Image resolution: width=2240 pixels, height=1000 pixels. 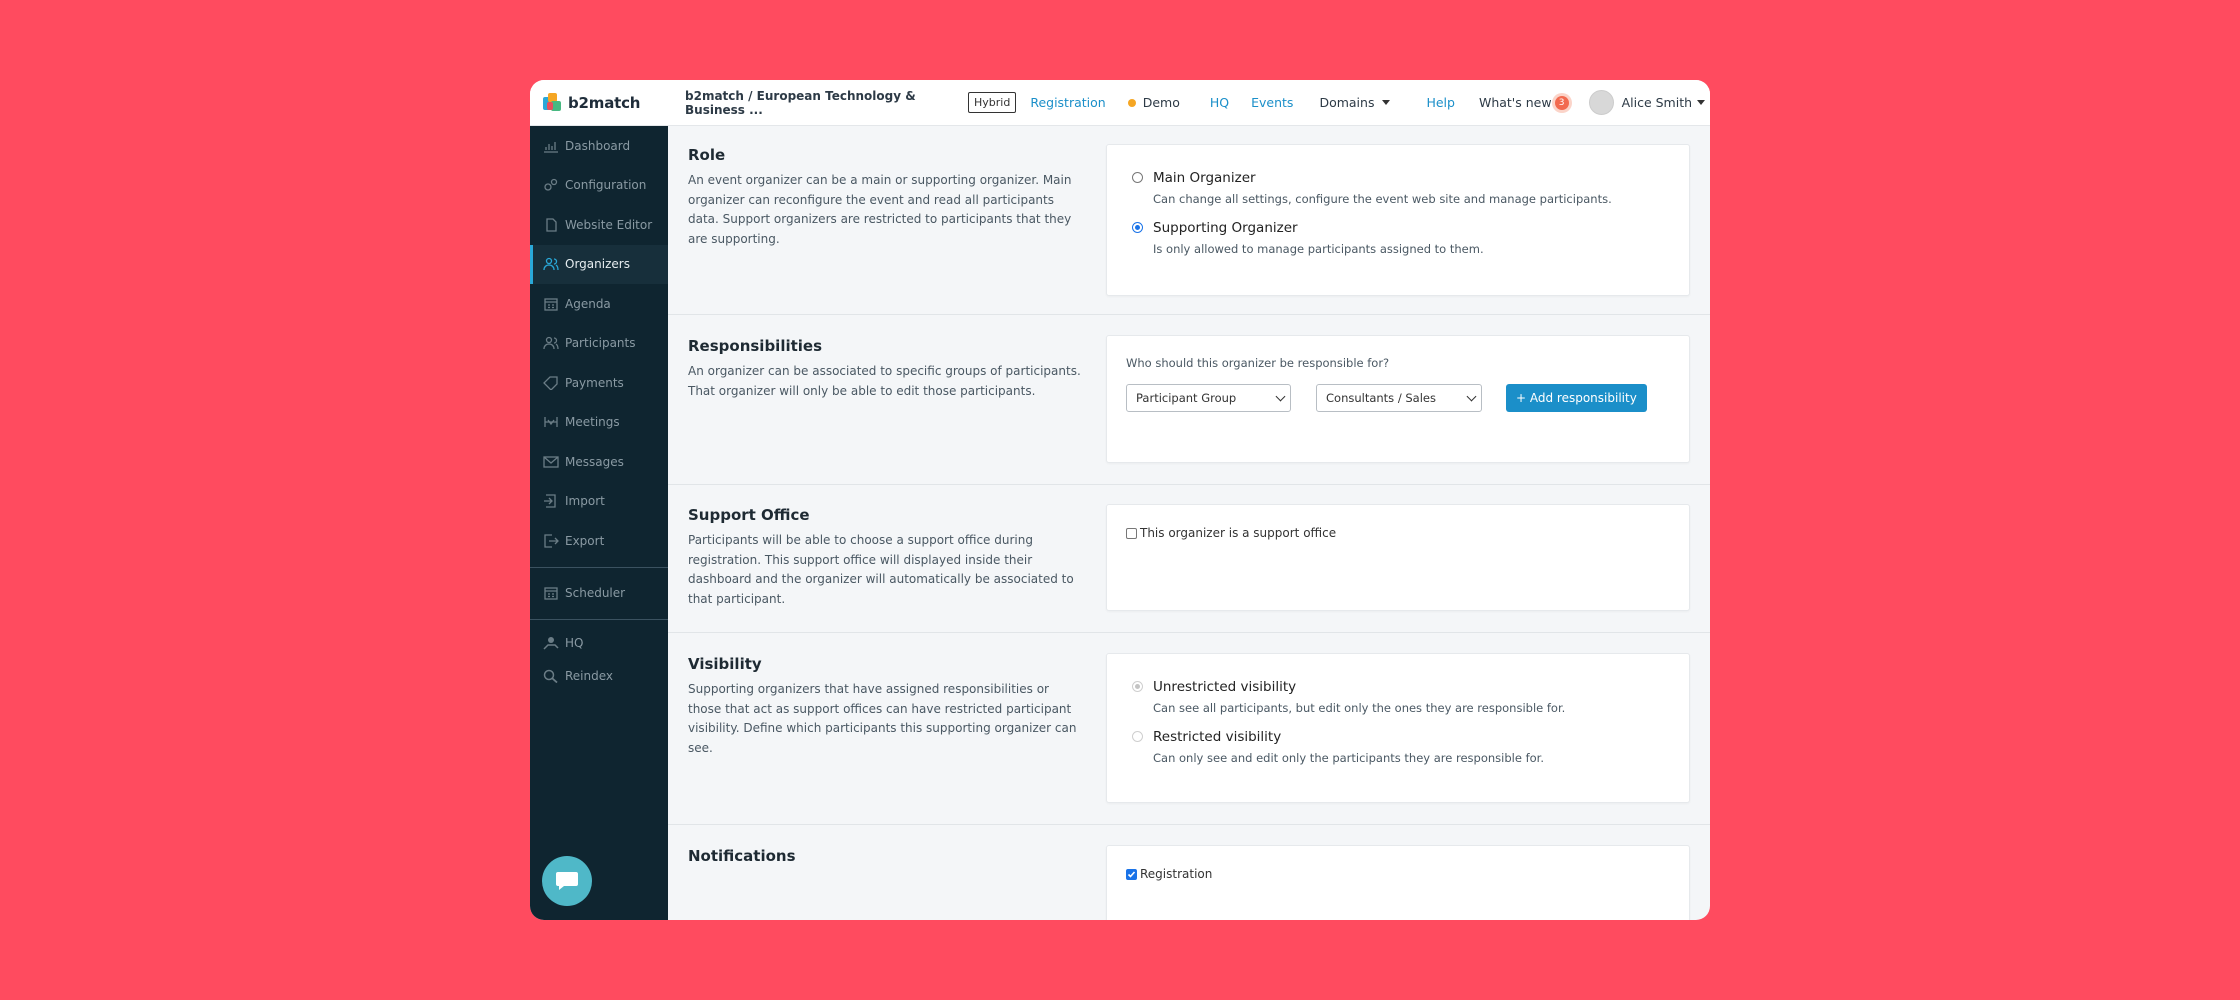 I want to click on participant-type-select: Participant Group, so click(x=1208, y=398).